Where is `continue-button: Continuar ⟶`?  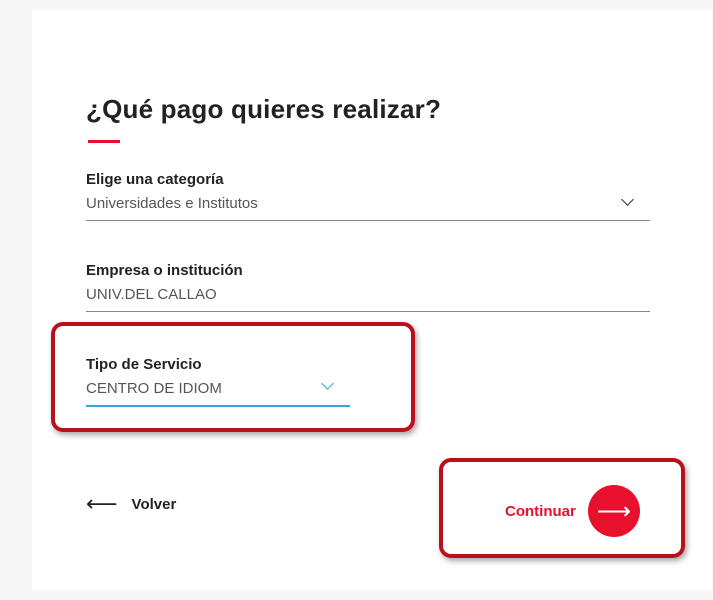
continue-button: Continuar ⟶ is located at coordinates (572, 511).